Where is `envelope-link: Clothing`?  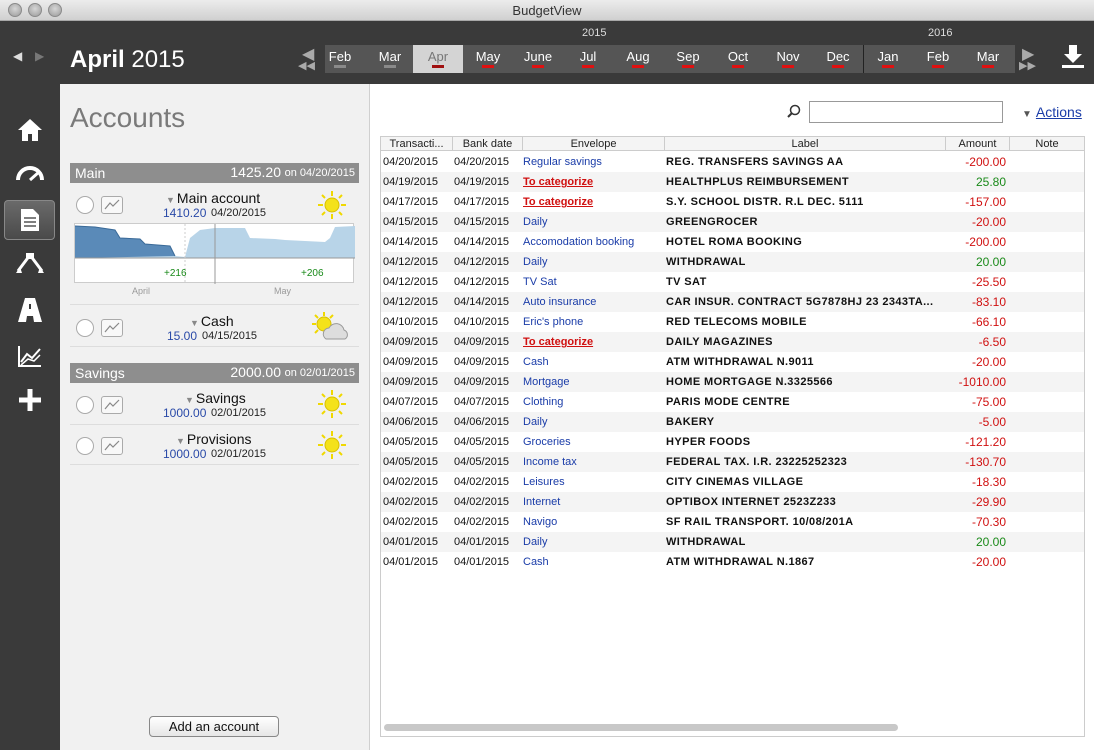
envelope-link: Clothing is located at coordinates (593, 402).